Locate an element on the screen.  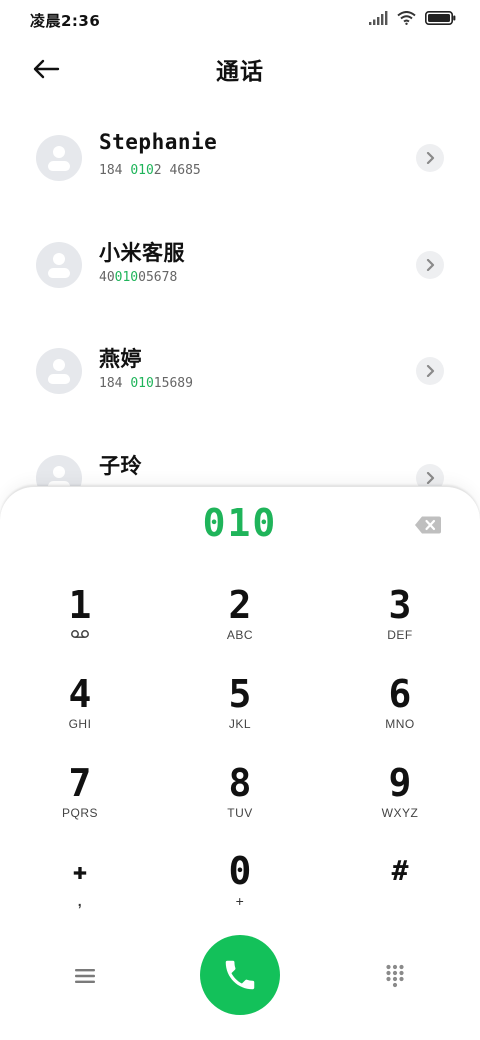
status-time: 凌晨2:36 is located at coordinates (65, 21).